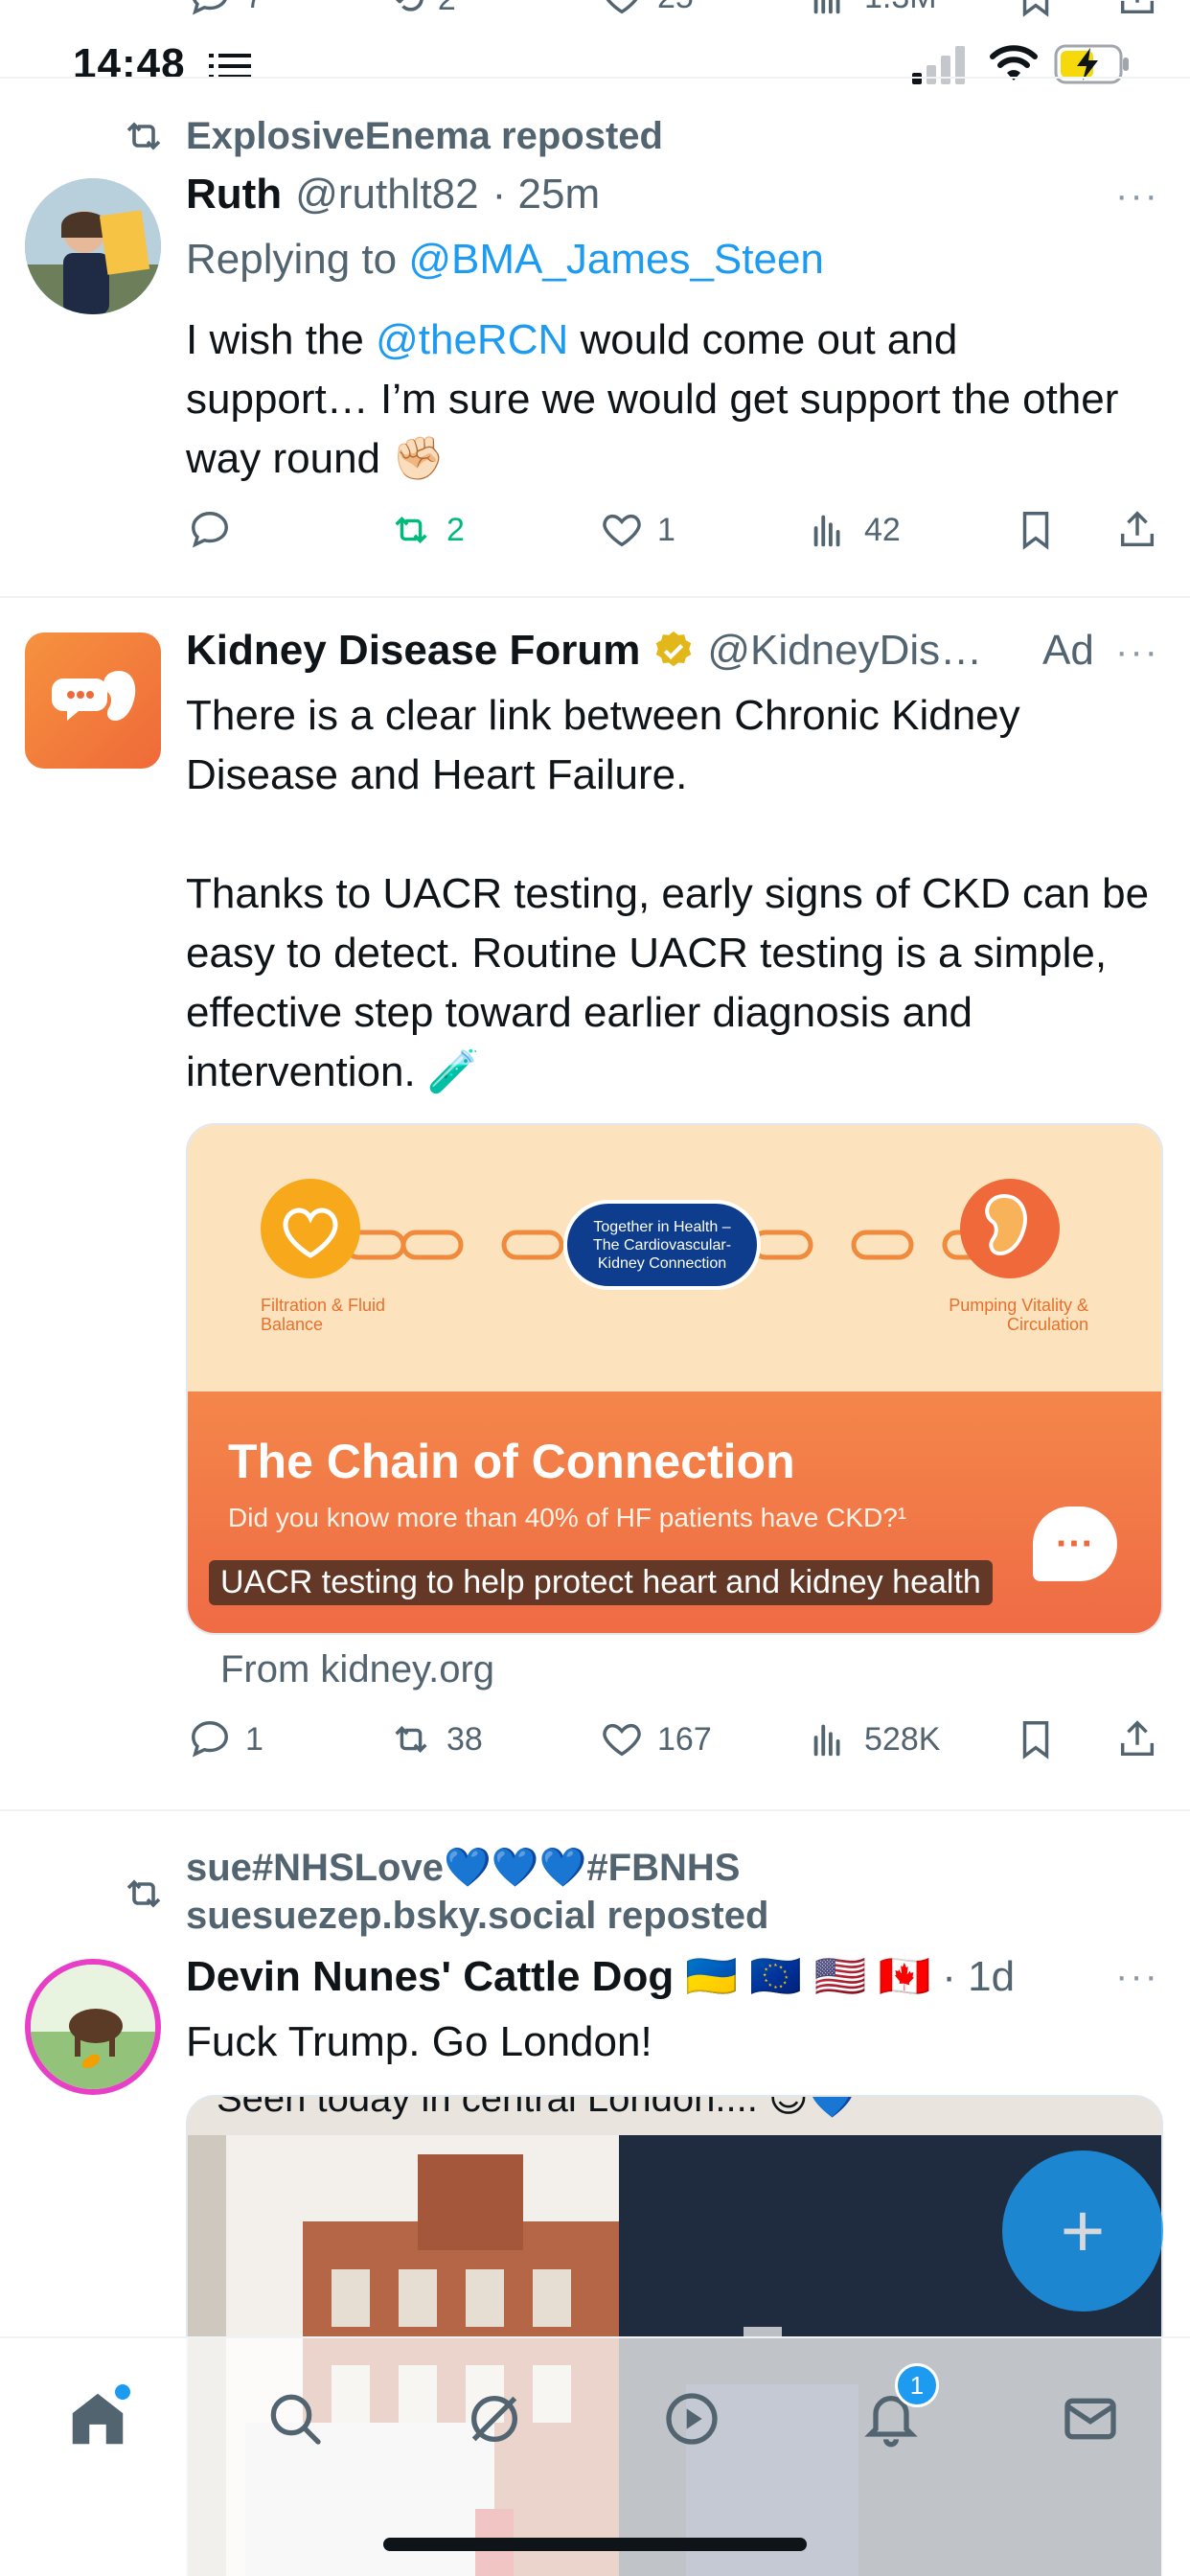 The width and height of the screenshot is (1190, 2576). I want to click on replying-to: Replying to @BMA_James_Steen, so click(505, 260).